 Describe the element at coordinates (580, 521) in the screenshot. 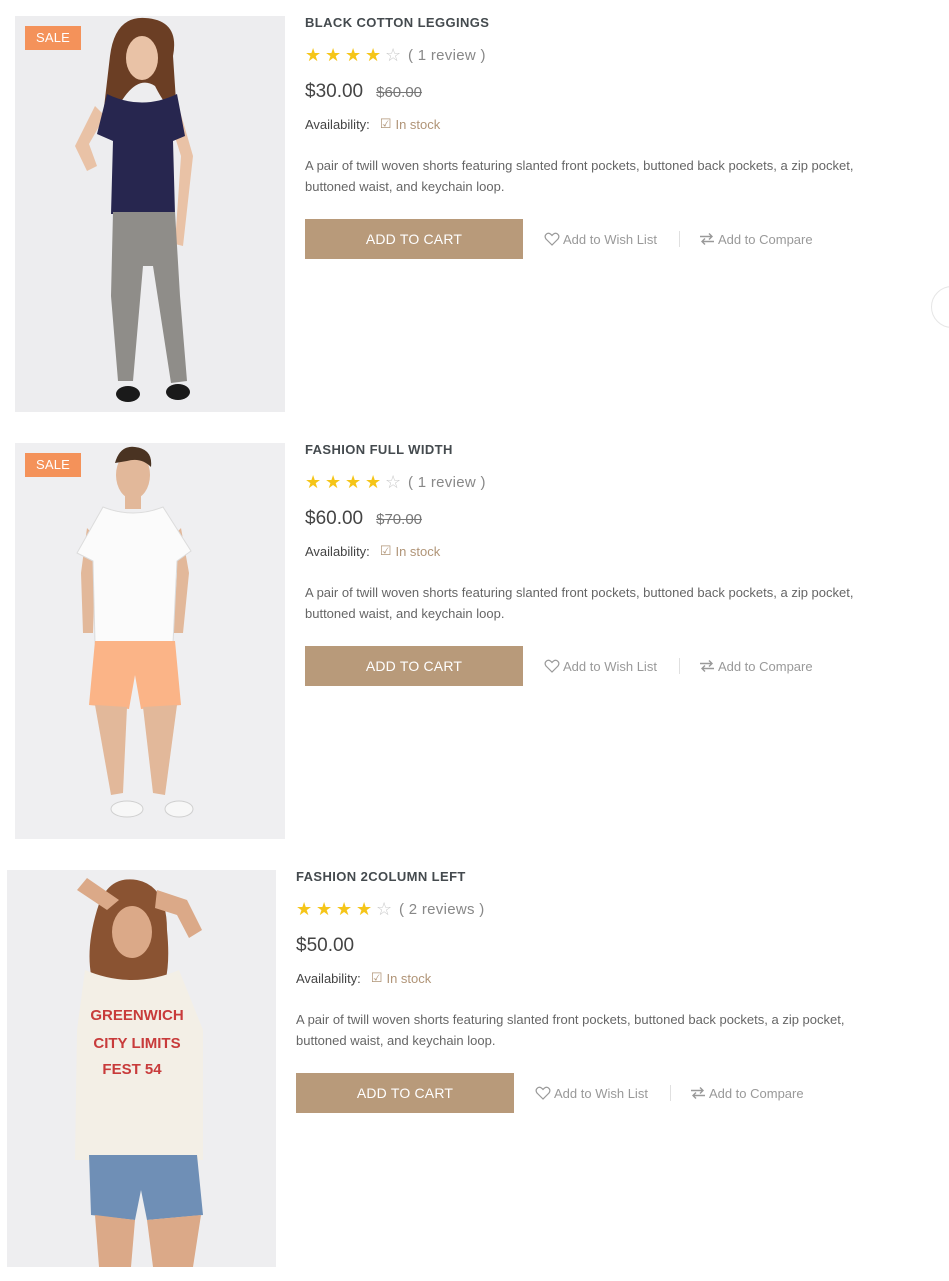

I see `price-row: $60.00 $70.00` at that location.